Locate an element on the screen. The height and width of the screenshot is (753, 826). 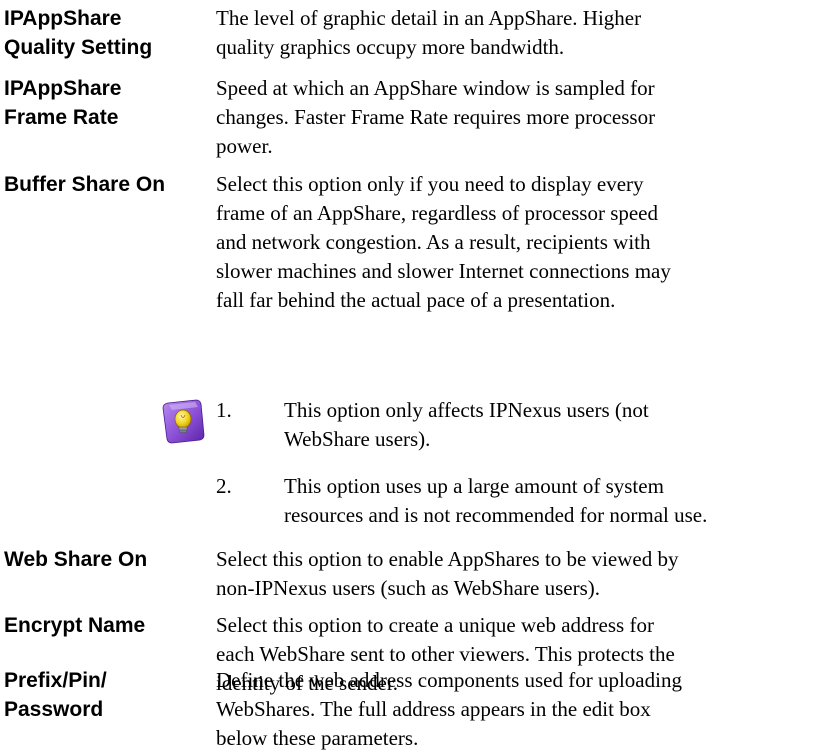
term-ipappshare-frame-rate: IPAppShare Frame Rate is located at coordinates (109, 103).